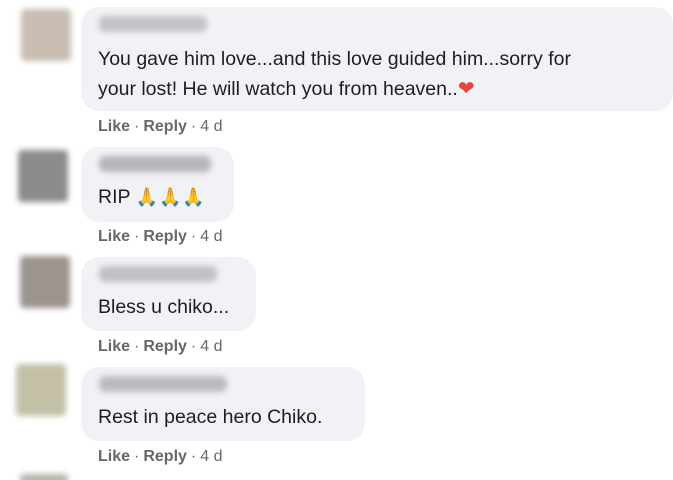 This screenshot has width=673, height=480. I want to click on comment-bubble: RIP 🙏🙏🙏, so click(157, 184).